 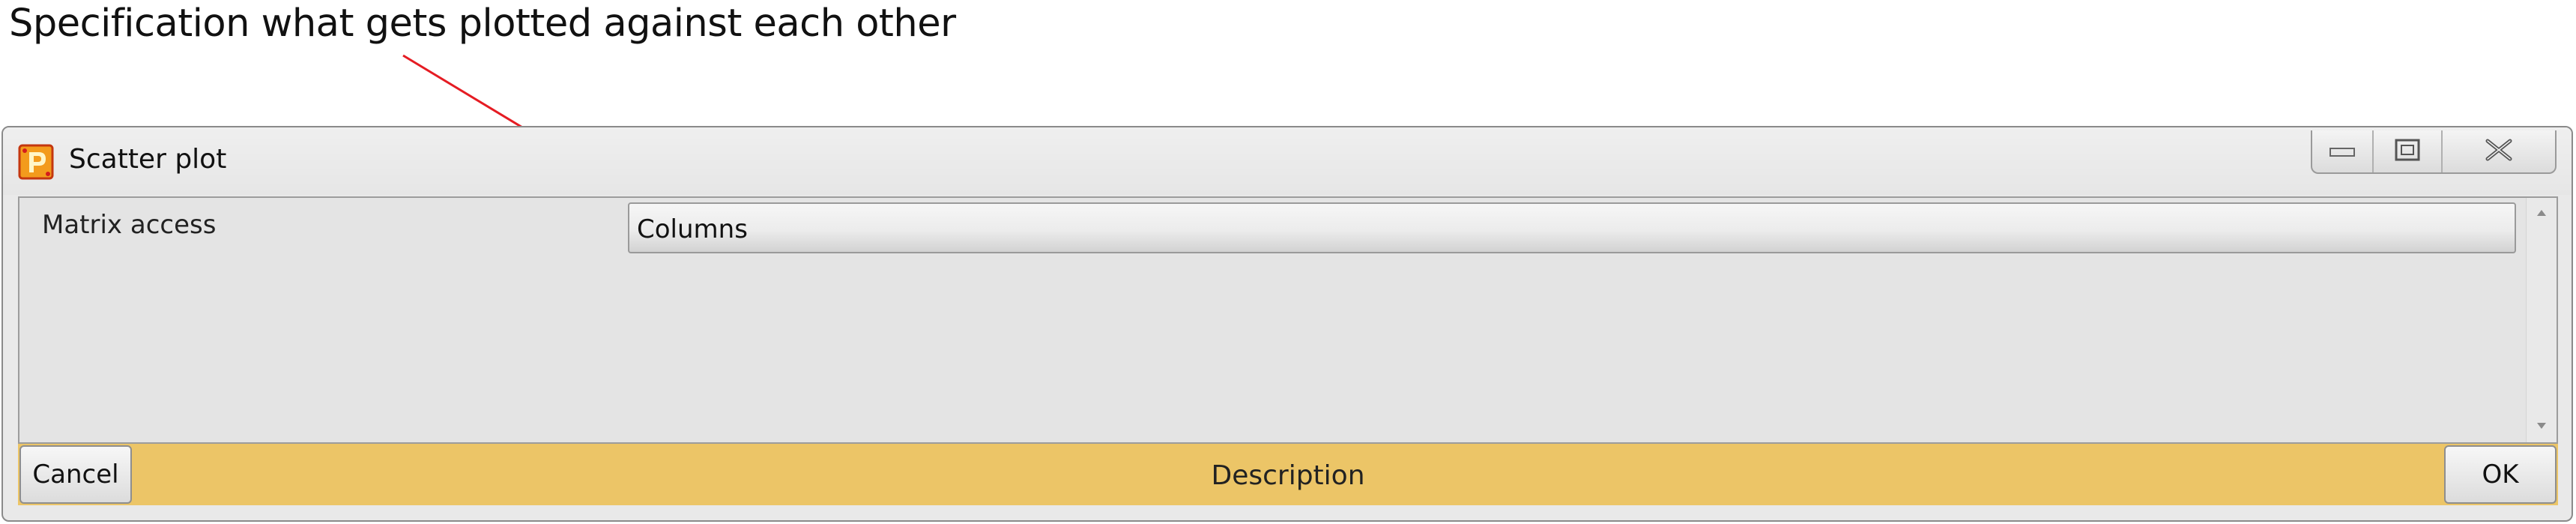 I want to click on ok-button: OK, so click(x=2500, y=474).